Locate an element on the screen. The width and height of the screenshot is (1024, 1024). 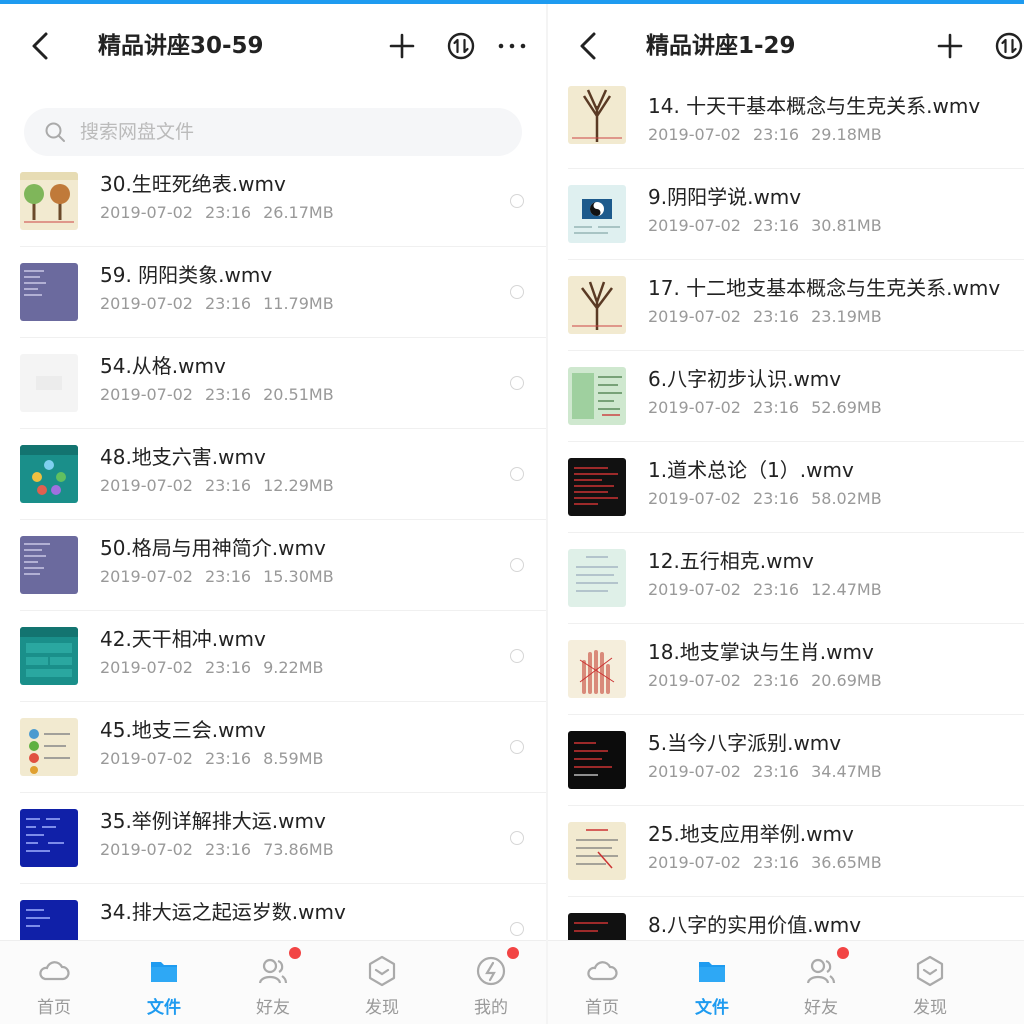
tab-label: 首页 is located at coordinates (54, 1008).